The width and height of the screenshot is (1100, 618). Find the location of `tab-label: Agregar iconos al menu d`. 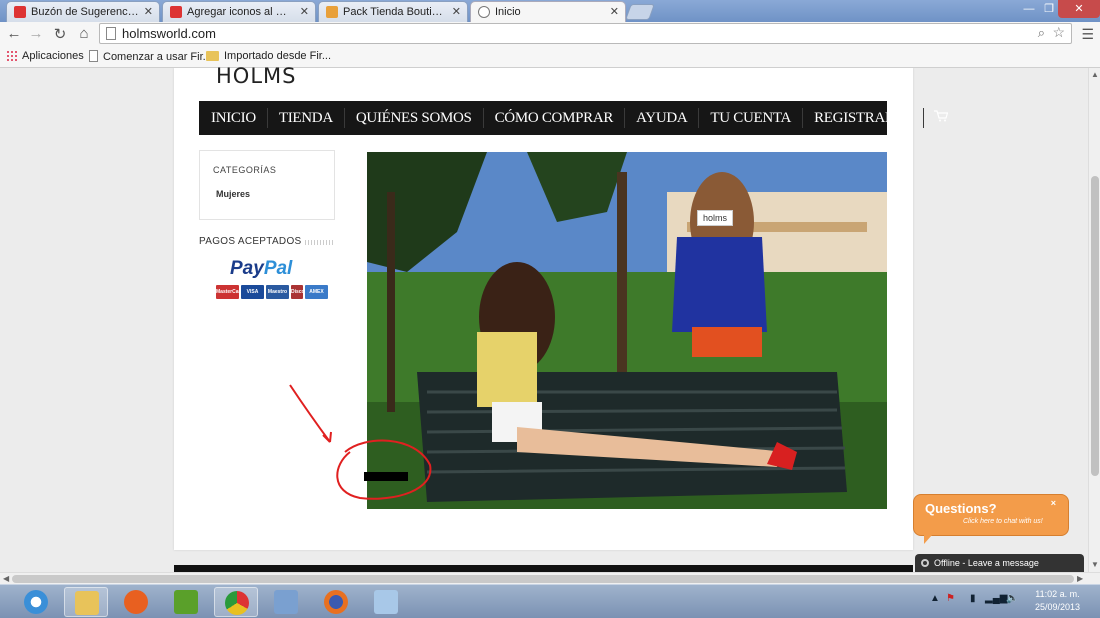

tab-label: Agregar iconos al menu d is located at coordinates (241, 12).